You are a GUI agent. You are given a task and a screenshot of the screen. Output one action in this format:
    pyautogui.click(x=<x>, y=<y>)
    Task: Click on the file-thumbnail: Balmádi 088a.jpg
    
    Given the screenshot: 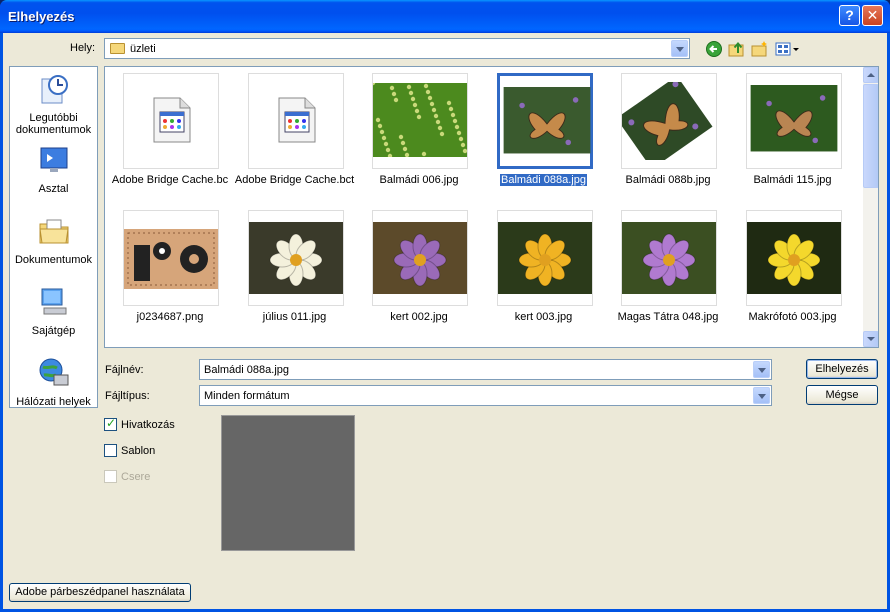 What is the action you would take?
    pyautogui.click(x=544, y=142)
    